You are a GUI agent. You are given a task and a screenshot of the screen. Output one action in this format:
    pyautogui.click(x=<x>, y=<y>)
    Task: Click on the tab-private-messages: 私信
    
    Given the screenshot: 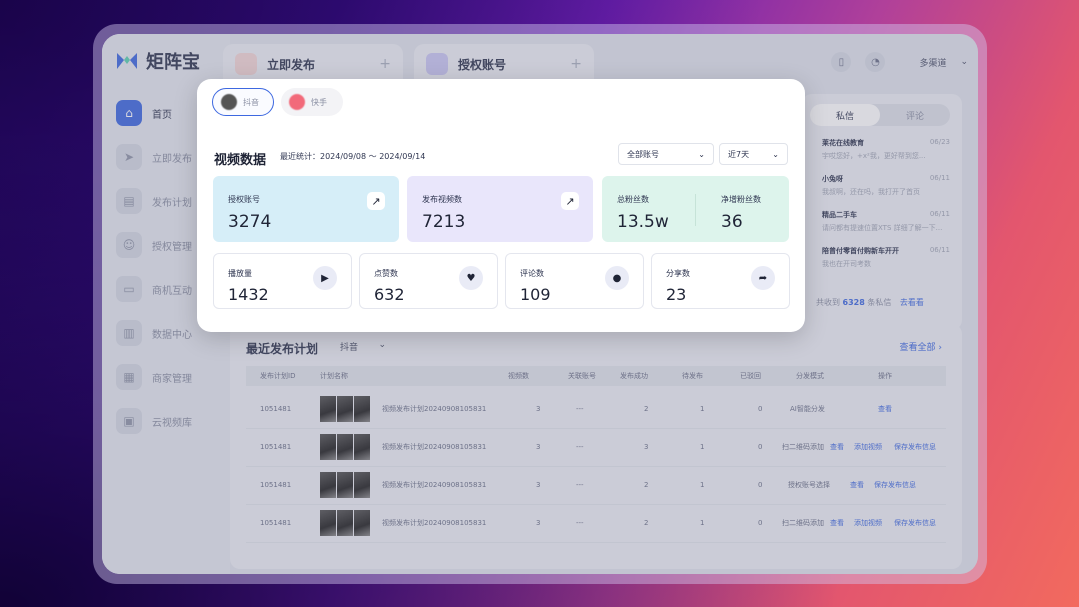 What is the action you would take?
    pyautogui.click(x=845, y=115)
    